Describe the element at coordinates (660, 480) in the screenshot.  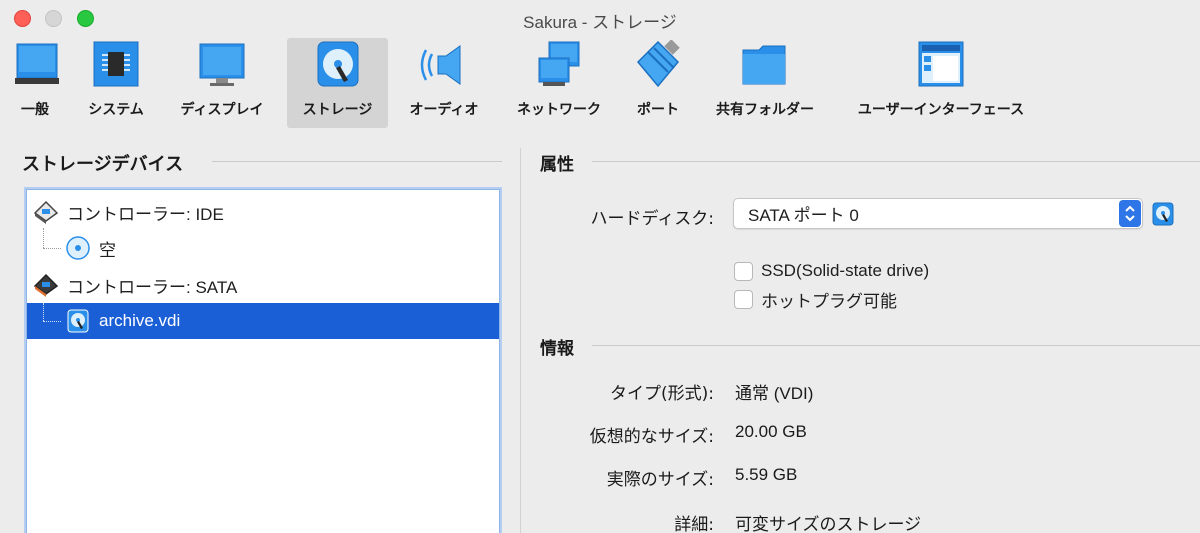
I see `info-actual-size-label: 実際のサイズ:` at that location.